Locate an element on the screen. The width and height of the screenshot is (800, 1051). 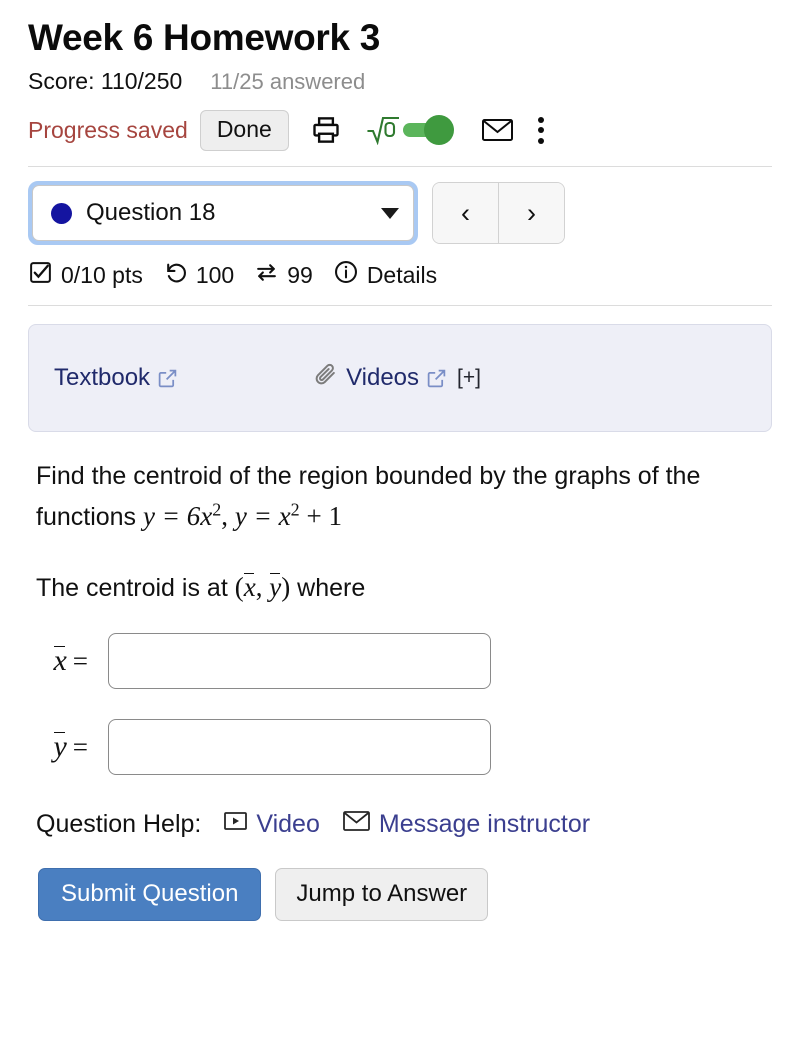
question-nav-row: Question 18 ‹ › is located at coordinates (400, 213).